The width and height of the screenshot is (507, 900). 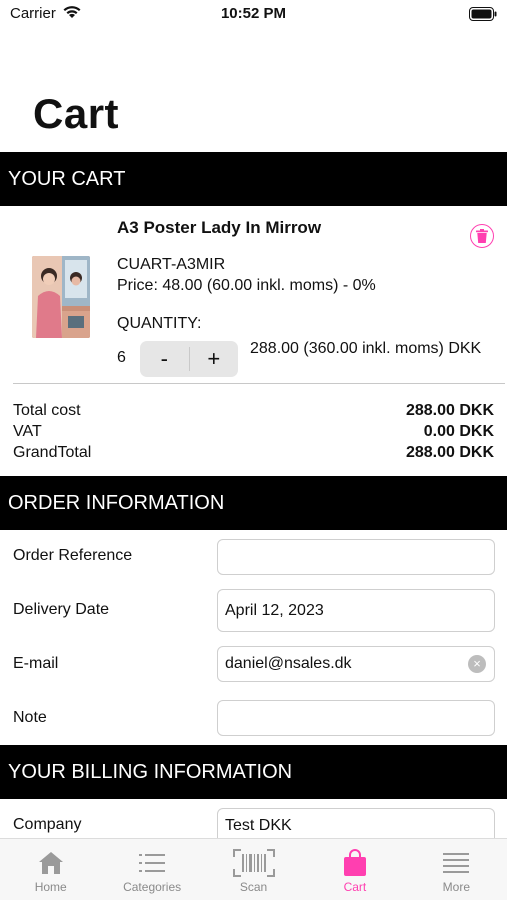 What do you see at coordinates (30, 717) in the screenshot?
I see `note-label: Note` at bounding box center [30, 717].